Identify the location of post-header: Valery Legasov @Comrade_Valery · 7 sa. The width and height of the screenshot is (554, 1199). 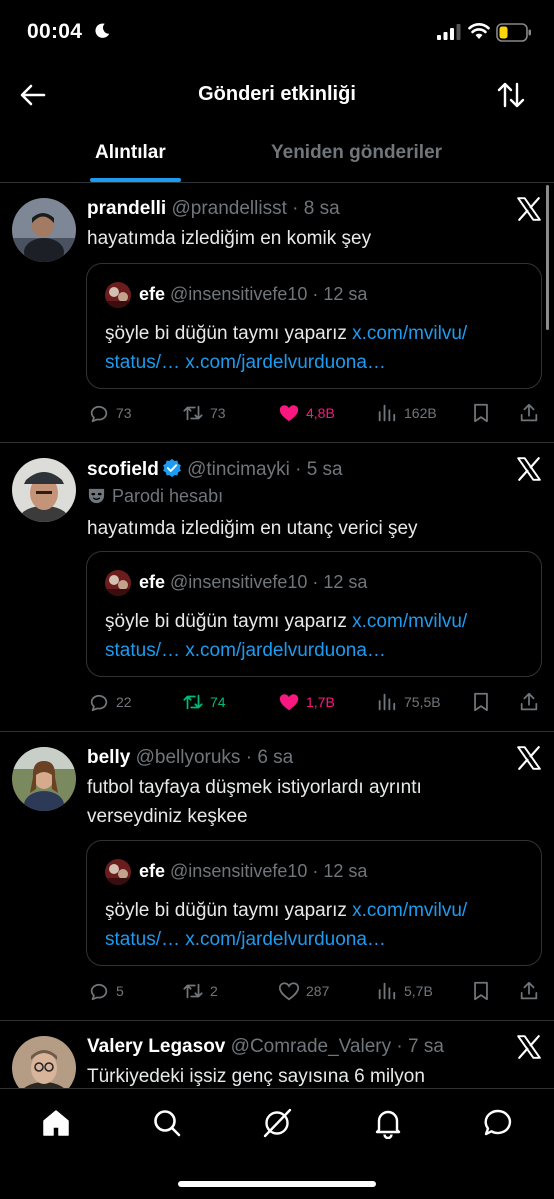
(265, 1046).